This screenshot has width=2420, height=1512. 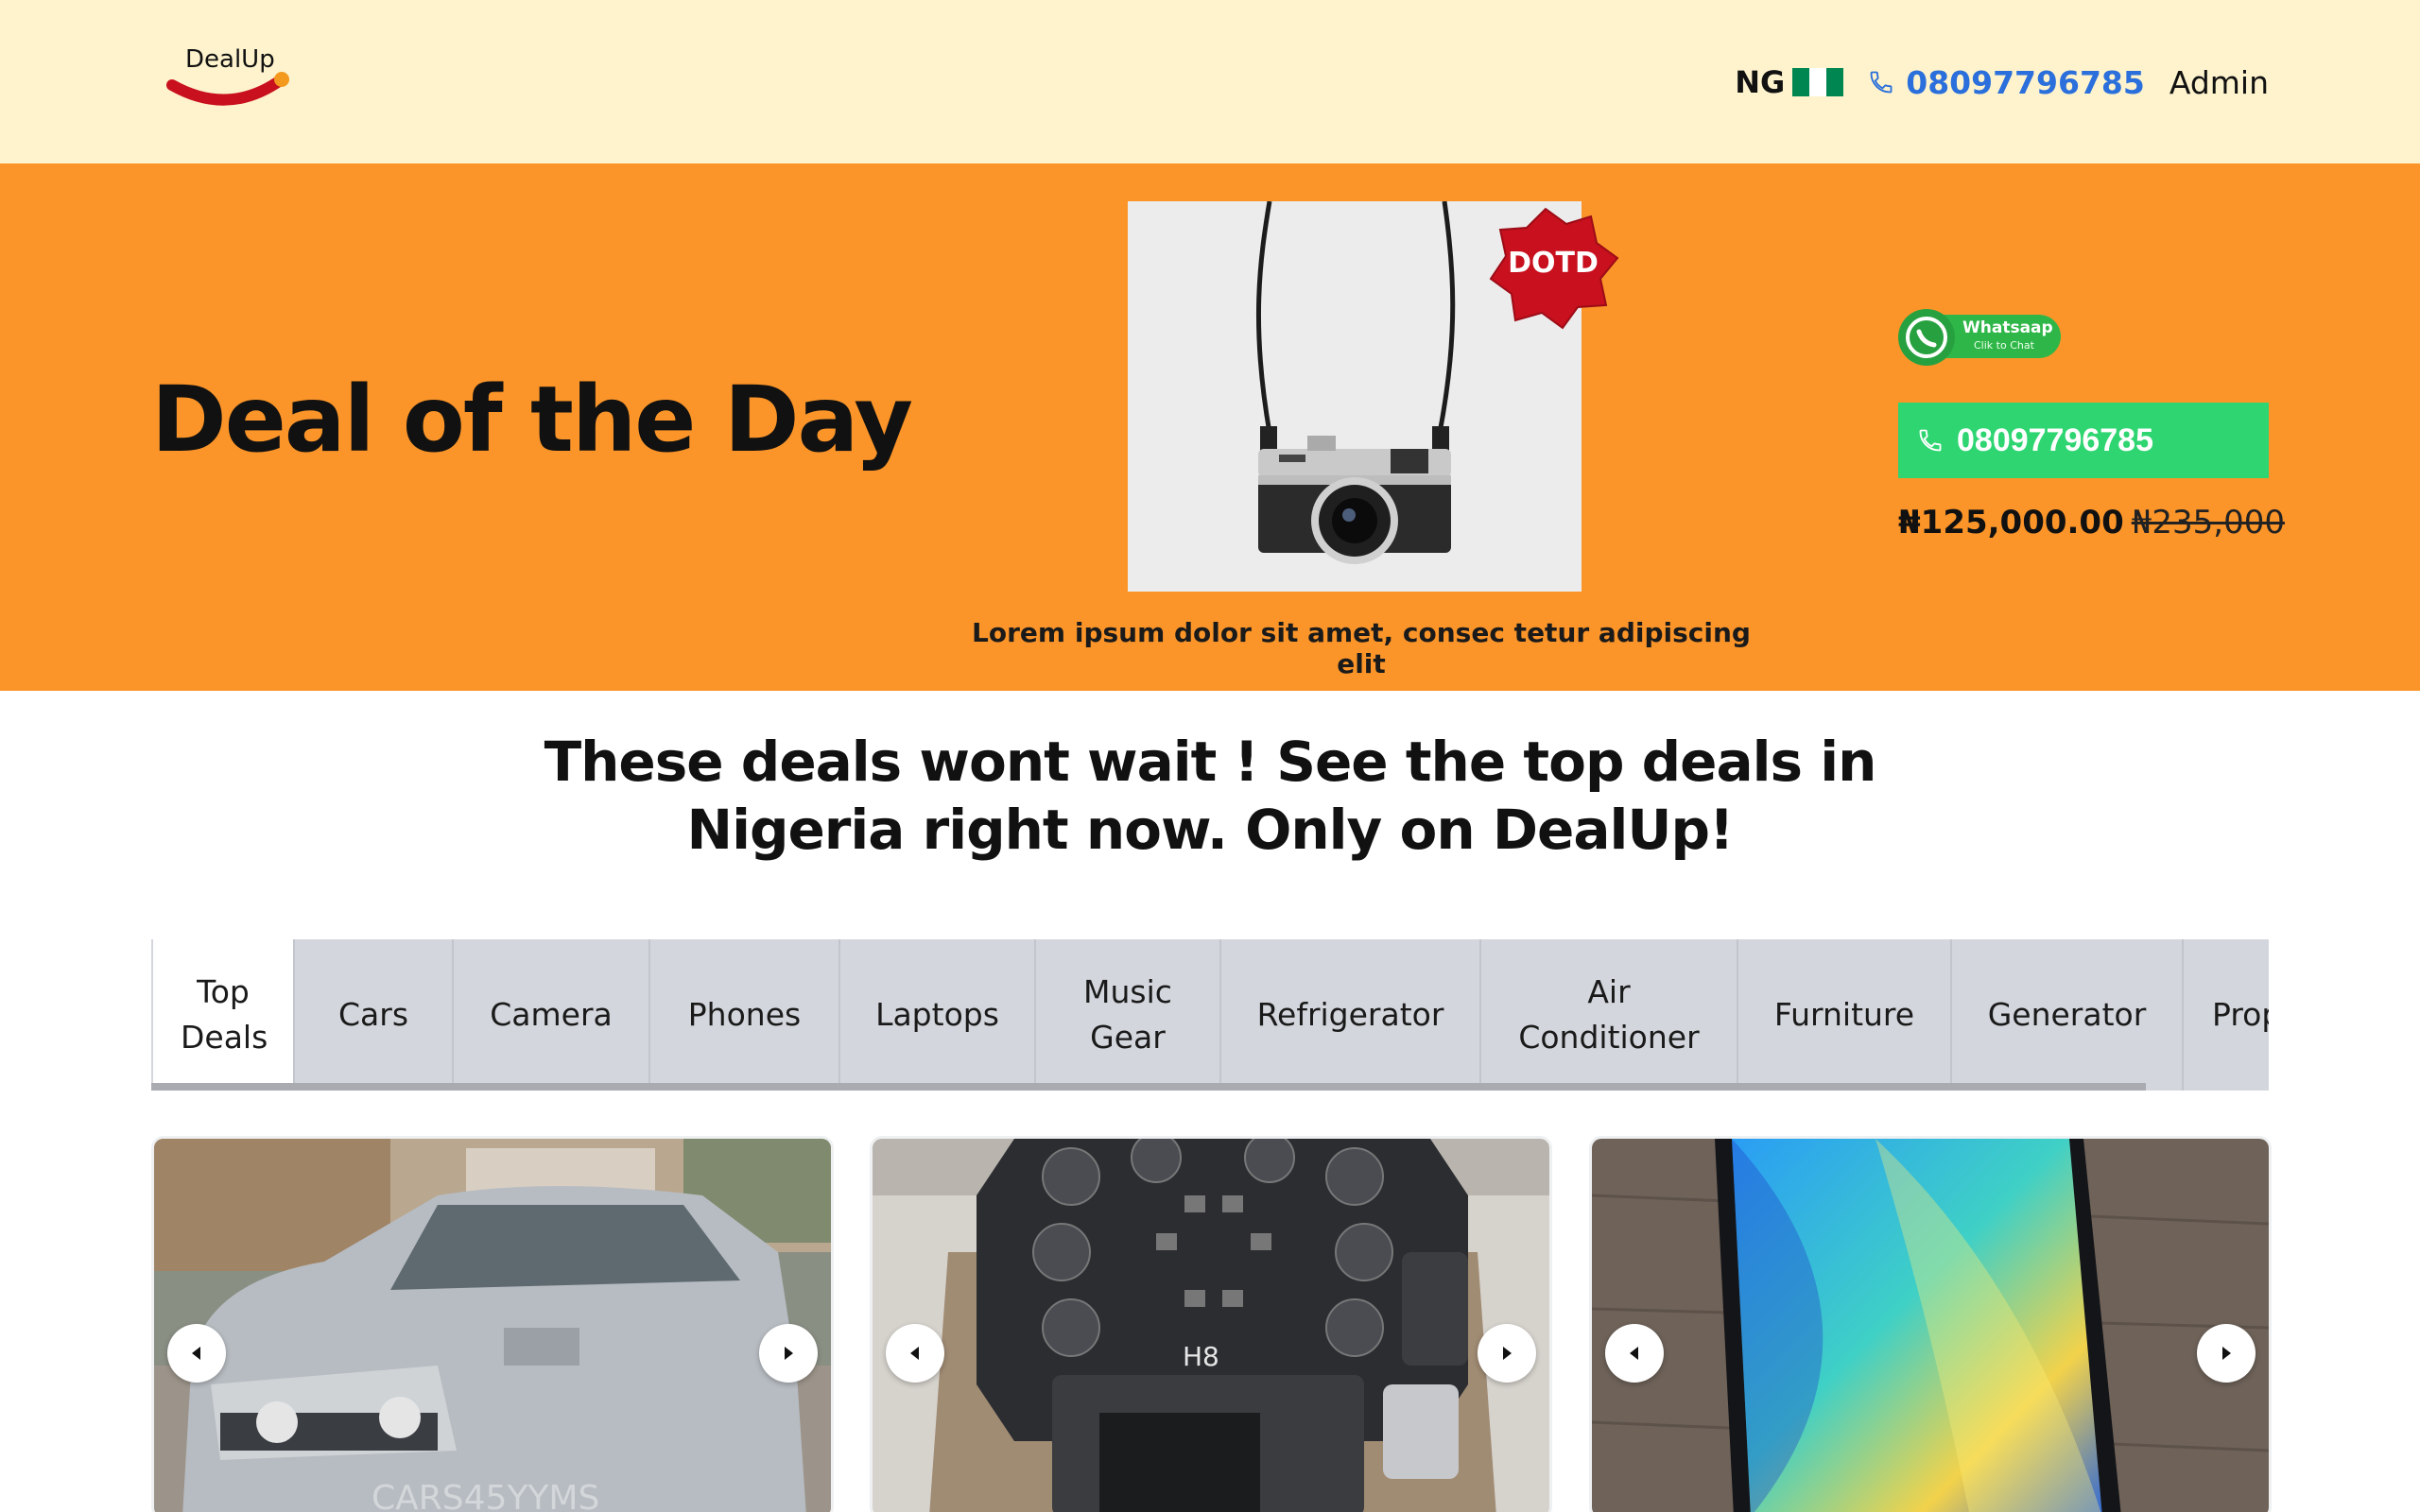 I want to click on tab-label: Refrigerator, so click(x=1350, y=1014).